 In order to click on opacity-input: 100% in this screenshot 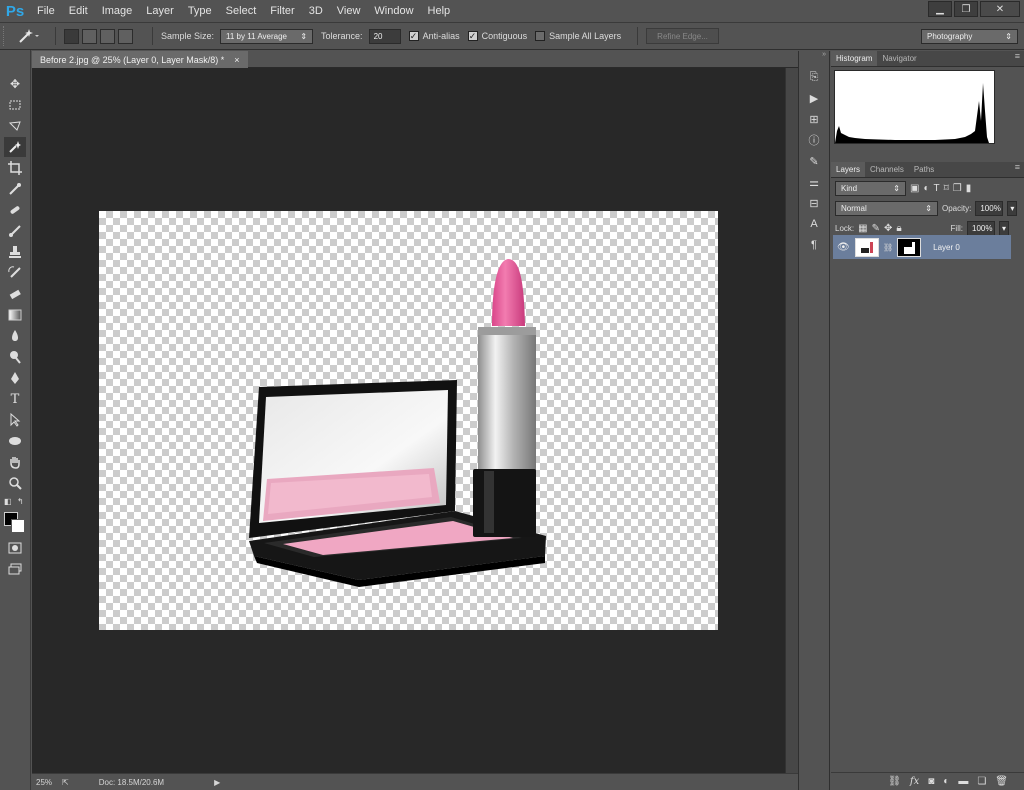, I will do `click(989, 208)`.